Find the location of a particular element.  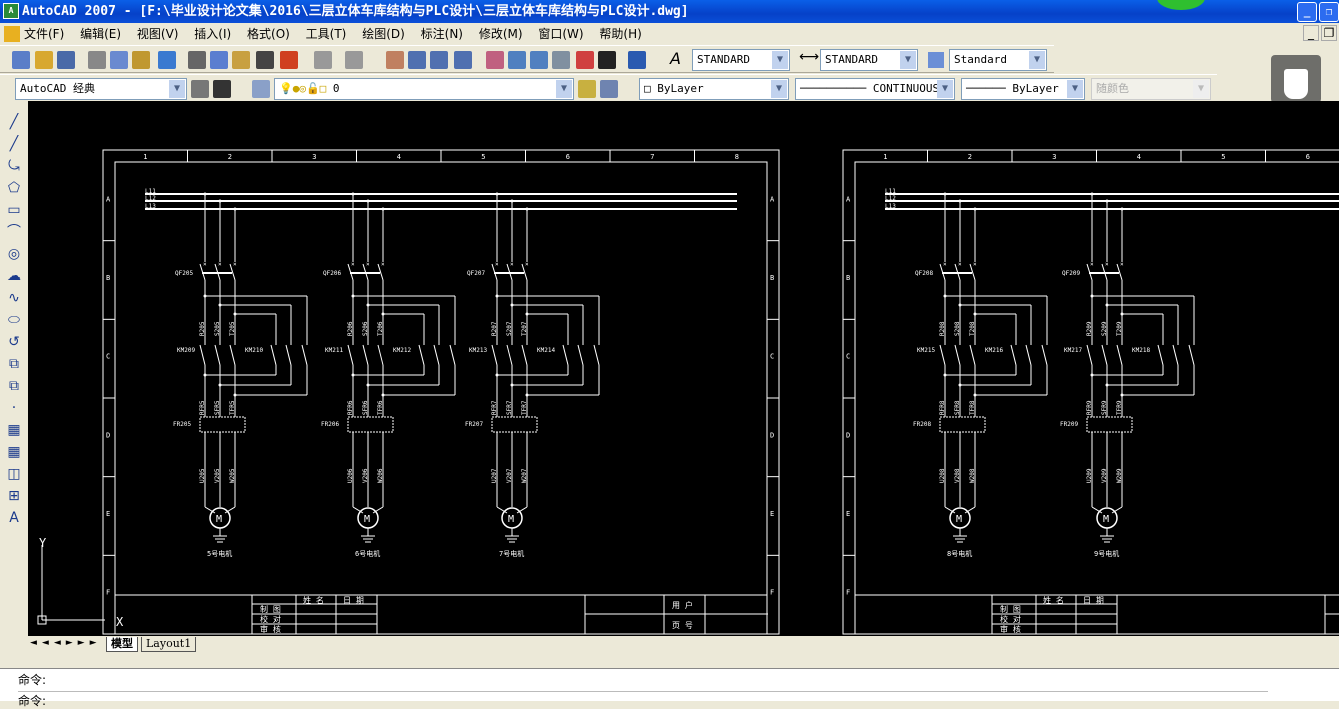

minimize-button: _ is located at coordinates (1307, 12).